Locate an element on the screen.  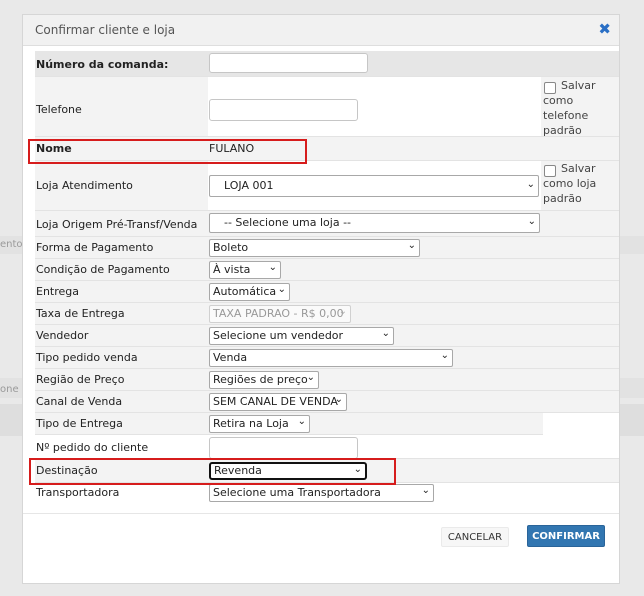
row-tipo-entrega: Tipo de Entrega Retira na Loja ⌄ is located at coordinates (289, 424).